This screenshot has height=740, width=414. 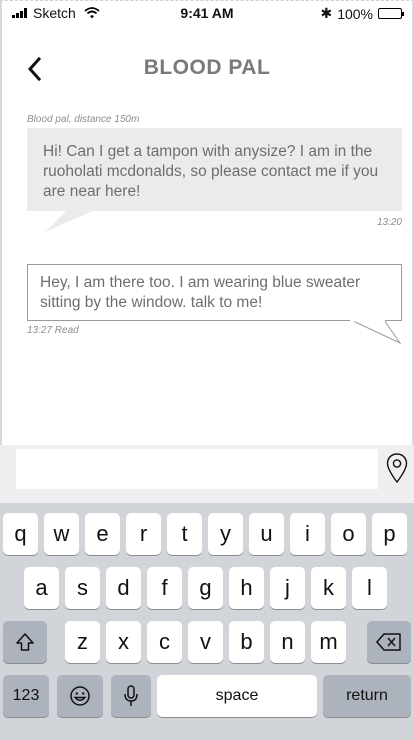 I want to click on key-q: q, so click(x=20, y=534).